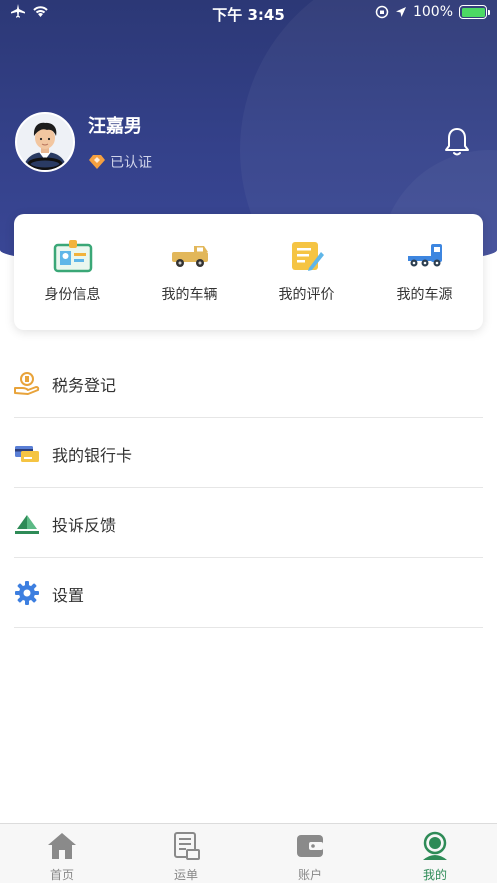 The width and height of the screenshot is (497, 883). What do you see at coordinates (424, 255) in the screenshot?
I see `tractor-truck-icon` at bounding box center [424, 255].